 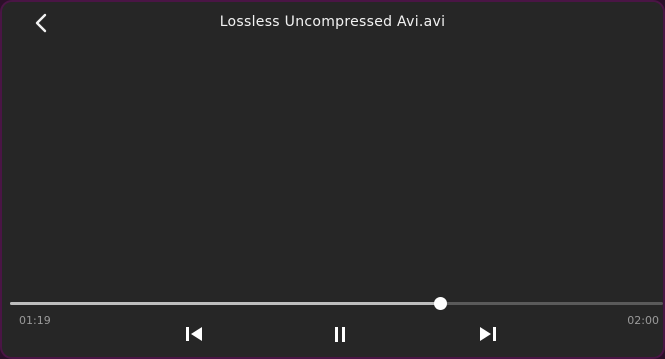 I want to click on next-button, so click(x=488, y=334).